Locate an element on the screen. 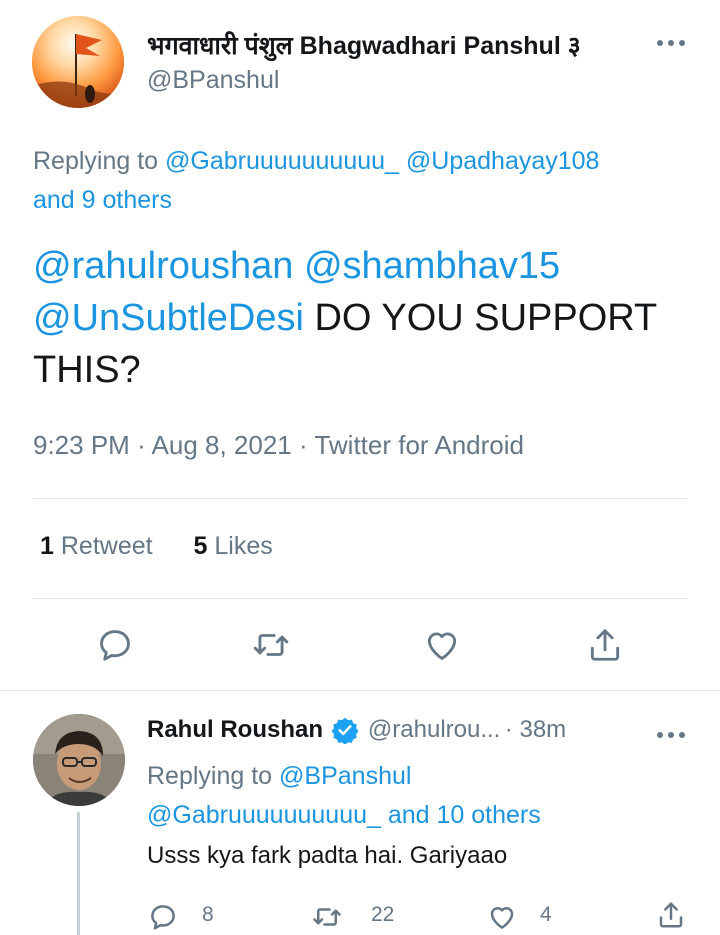 This screenshot has height=935, width=720. avatar-image is located at coordinates (78, 62).